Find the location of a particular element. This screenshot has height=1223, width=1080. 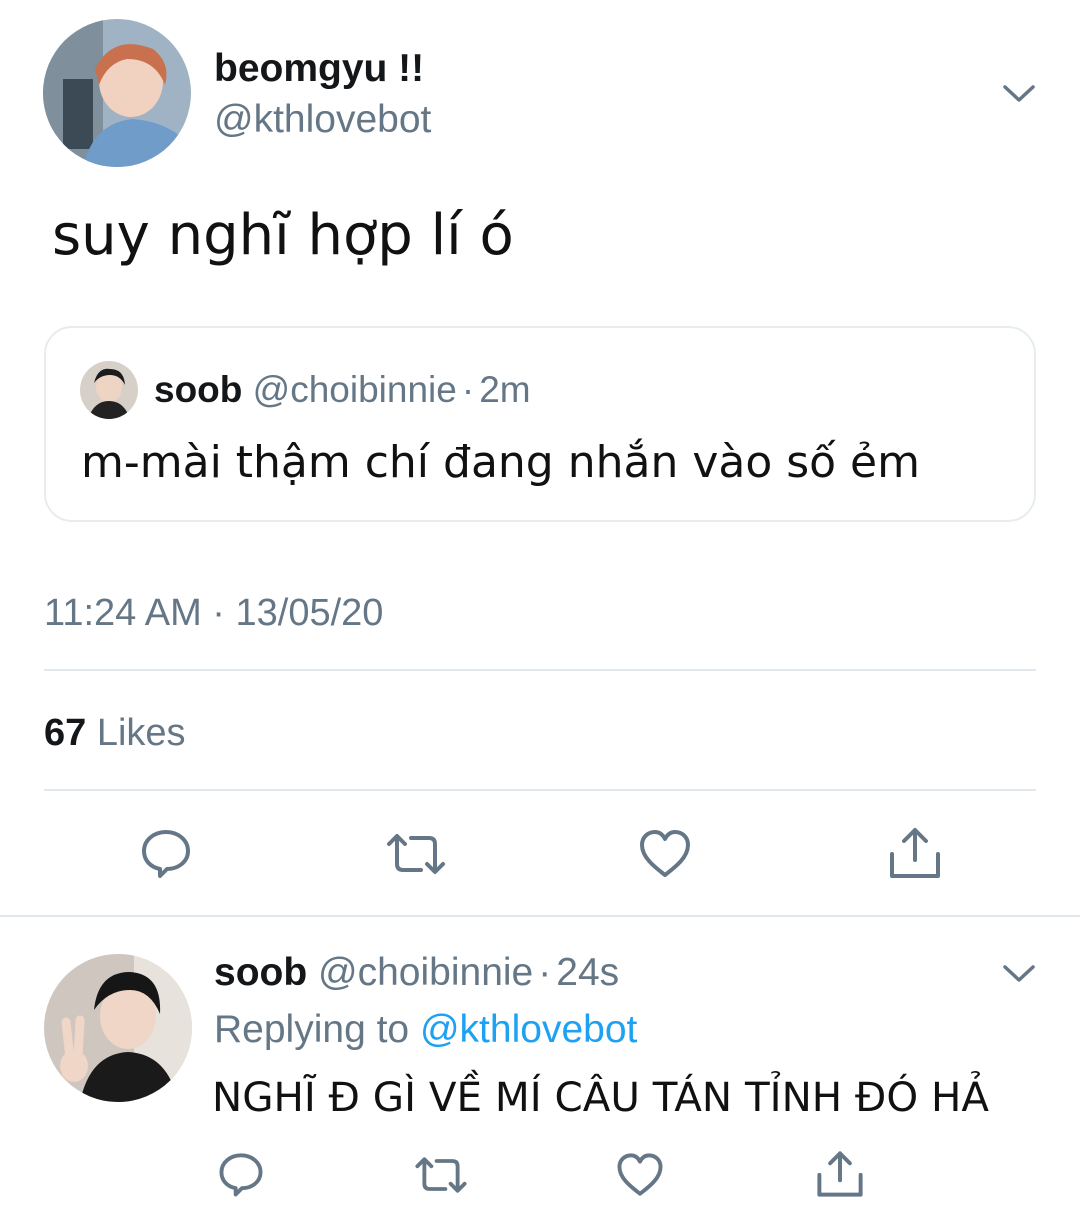

quoted-handle: @choibinnie is located at coordinates (354, 389).